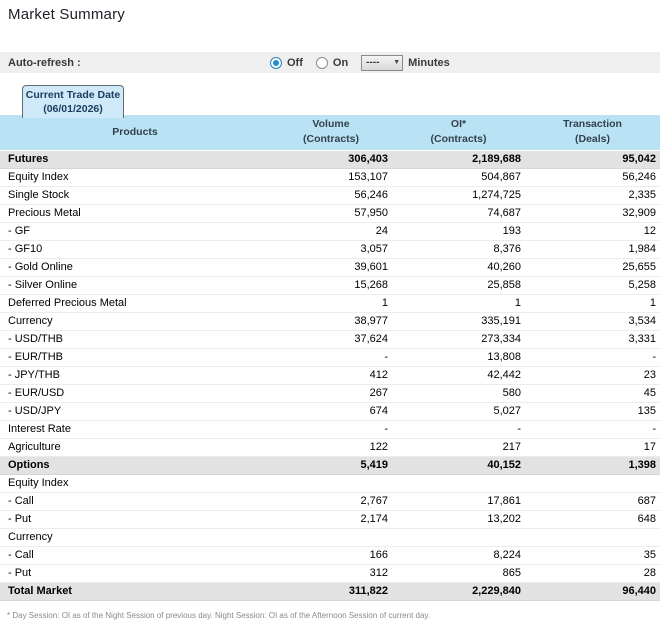 This screenshot has width=660, height=624. What do you see at coordinates (458, 555) in the screenshot?
I see `oi-cell: 8,224` at bounding box center [458, 555].